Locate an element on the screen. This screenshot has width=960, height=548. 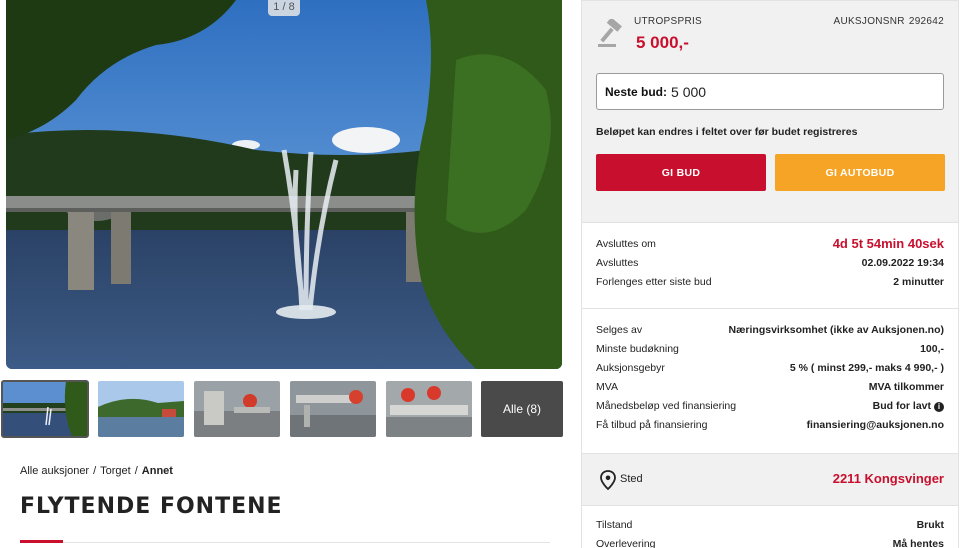
gavel-icon is located at coordinates (610, 33).